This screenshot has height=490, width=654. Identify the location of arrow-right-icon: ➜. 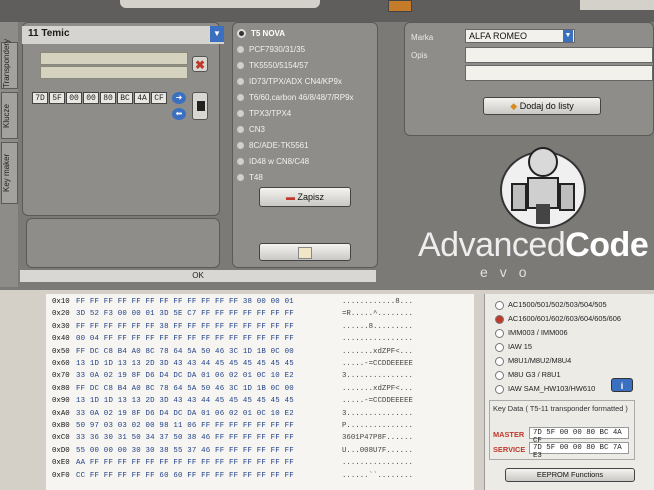
(179, 98).